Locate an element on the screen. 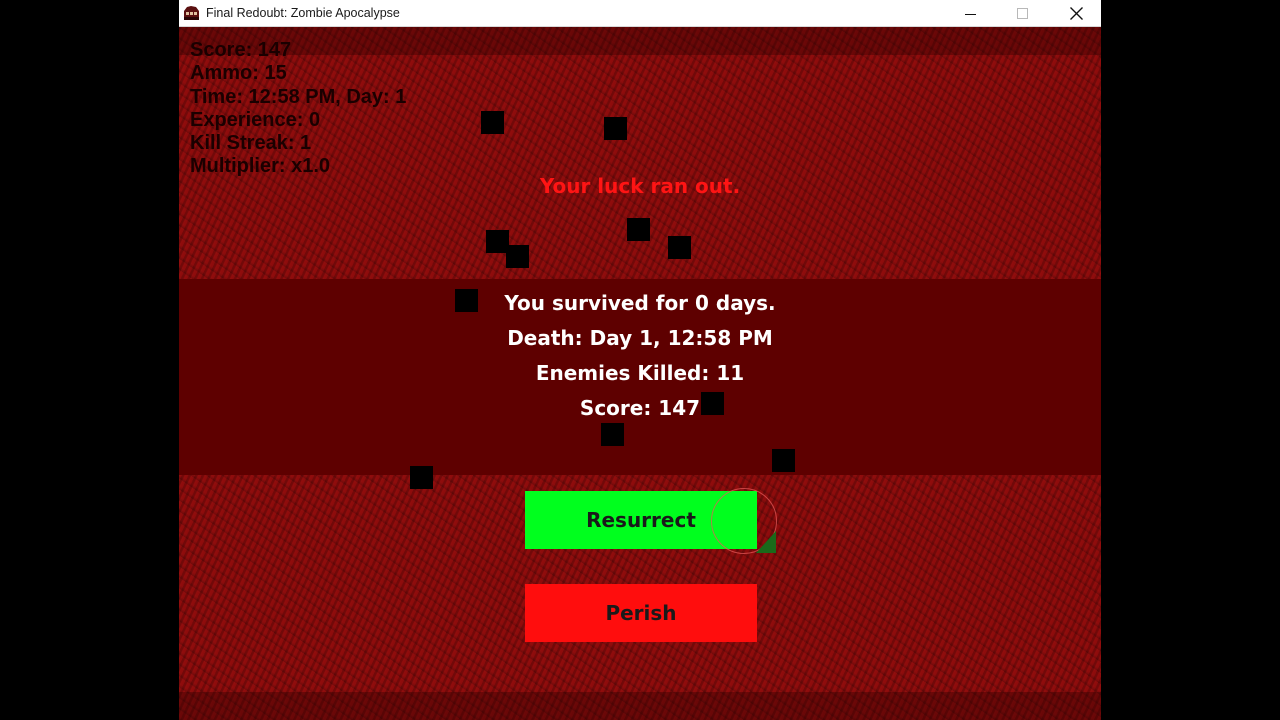 This screenshot has height=720, width=1280. minimize-button is located at coordinates (971, 13).